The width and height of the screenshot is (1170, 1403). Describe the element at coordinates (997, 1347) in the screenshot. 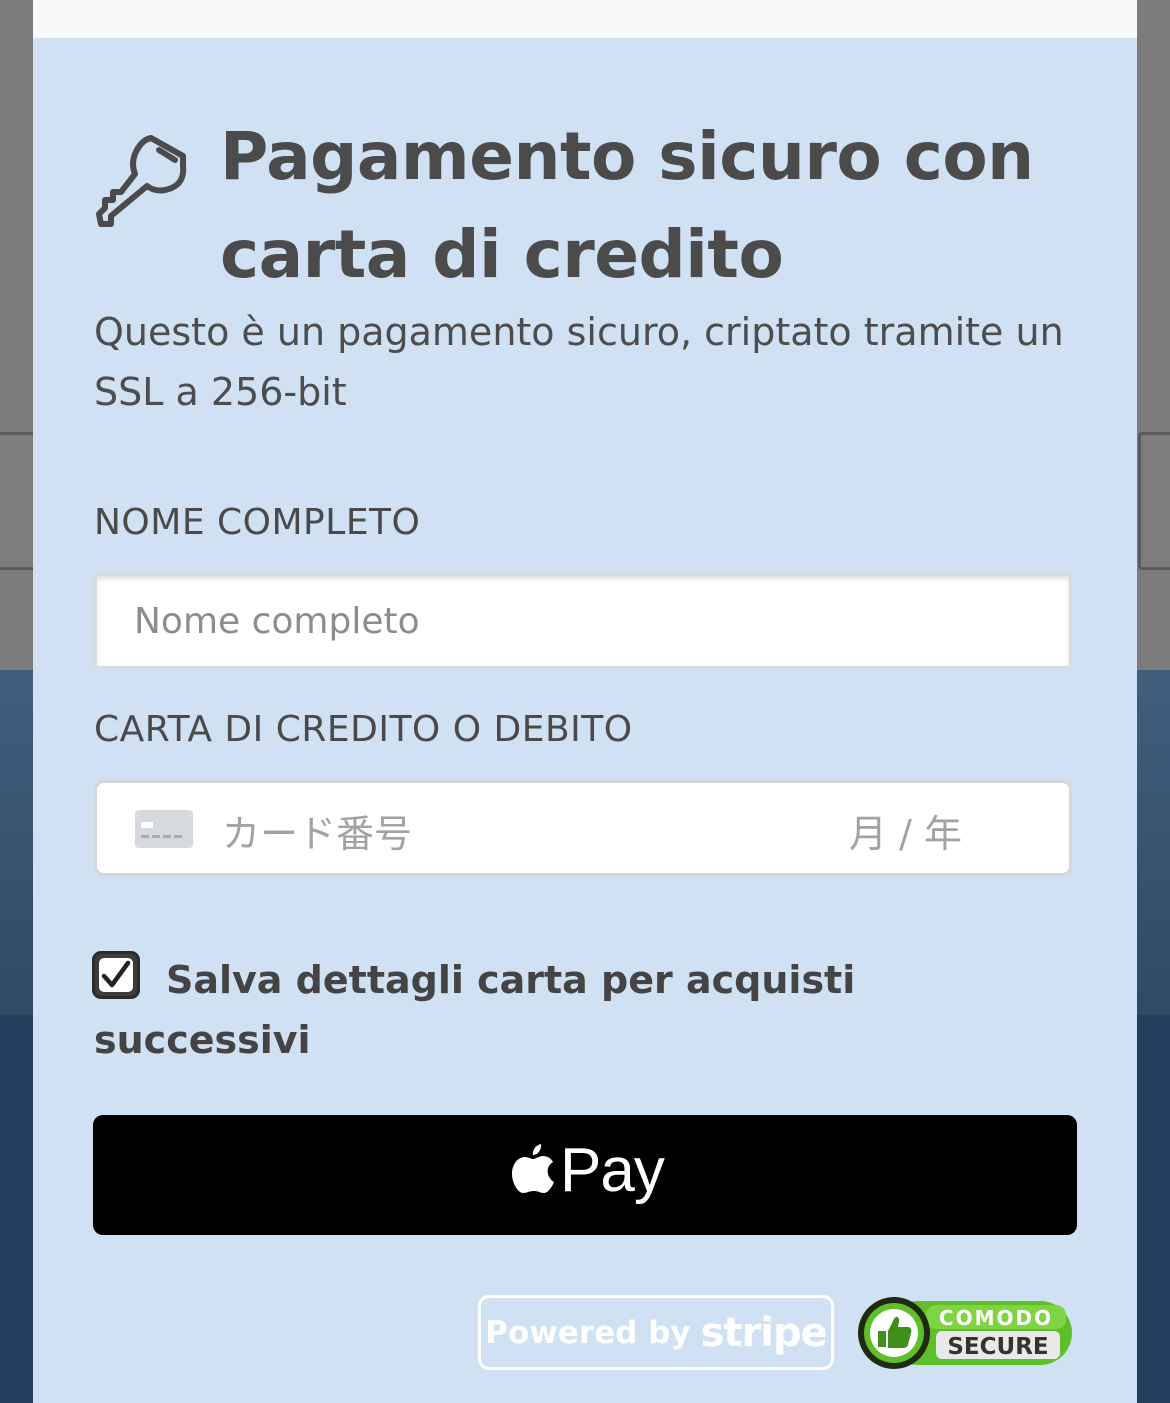

I see `comodo-line2: SECURE` at that location.